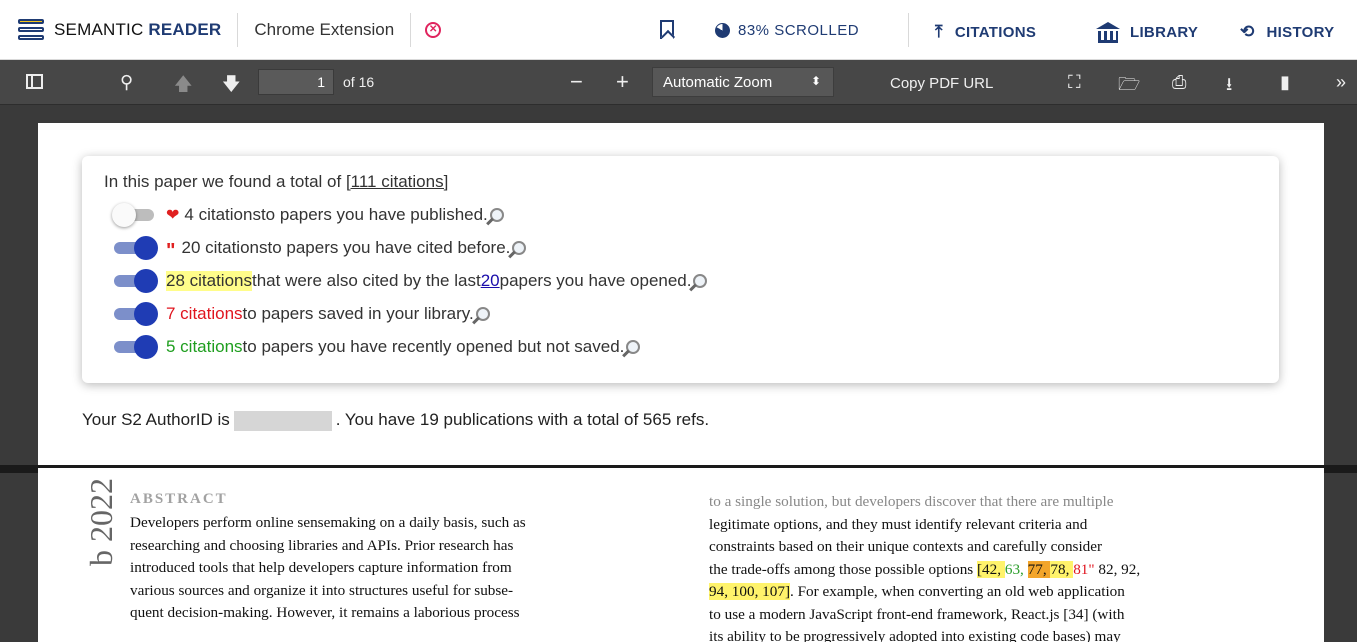  Describe the element at coordinates (135, 313) in the screenshot. I see `library-toggle` at that location.